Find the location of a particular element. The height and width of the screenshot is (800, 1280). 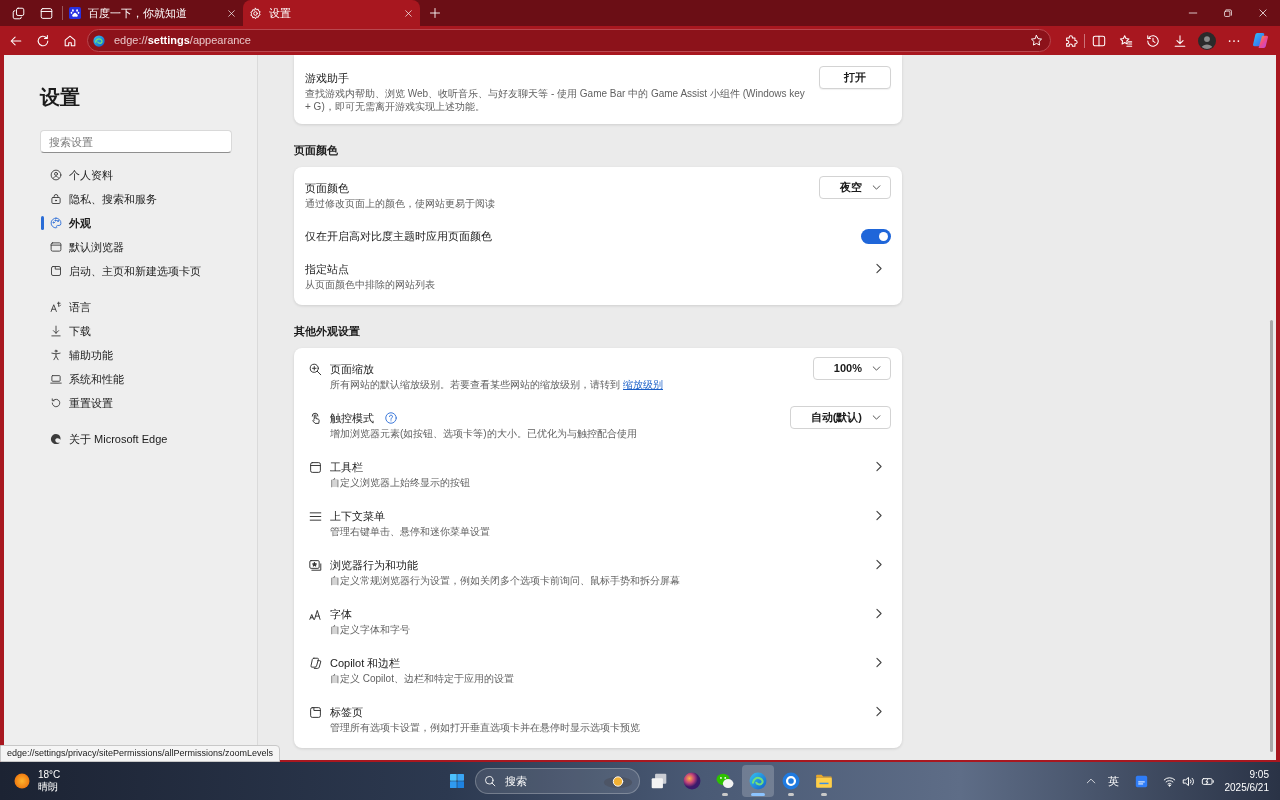

workspaces-icon is located at coordinates (18, 13).